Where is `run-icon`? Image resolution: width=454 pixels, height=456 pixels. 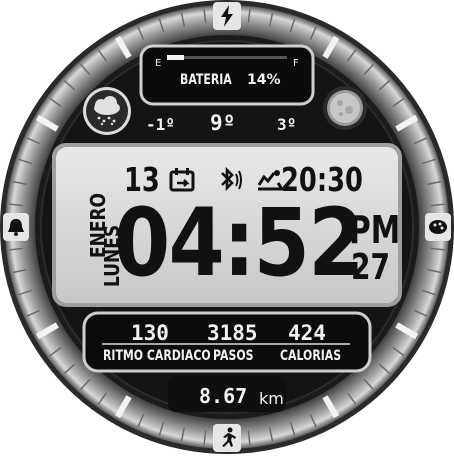
run-icon is located at coordinates (227, 438).